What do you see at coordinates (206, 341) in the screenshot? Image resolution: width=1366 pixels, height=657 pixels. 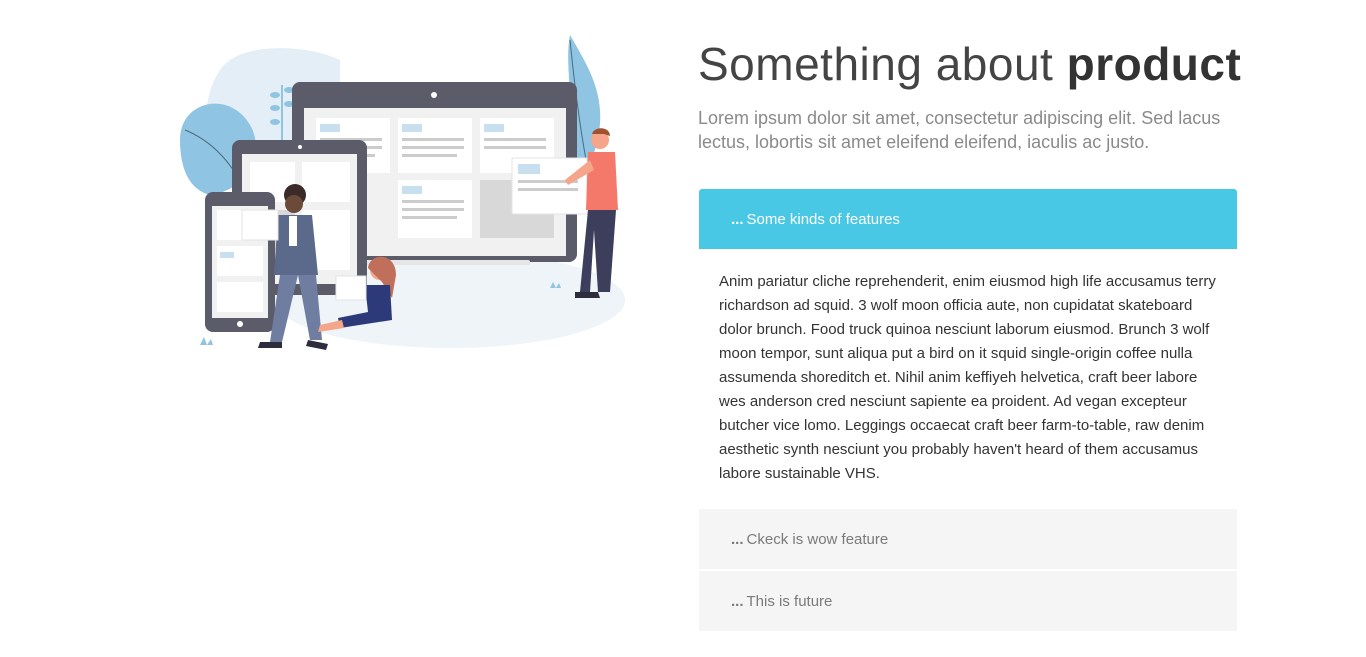 I see `grass-icon` at bounding box center [206, 341].